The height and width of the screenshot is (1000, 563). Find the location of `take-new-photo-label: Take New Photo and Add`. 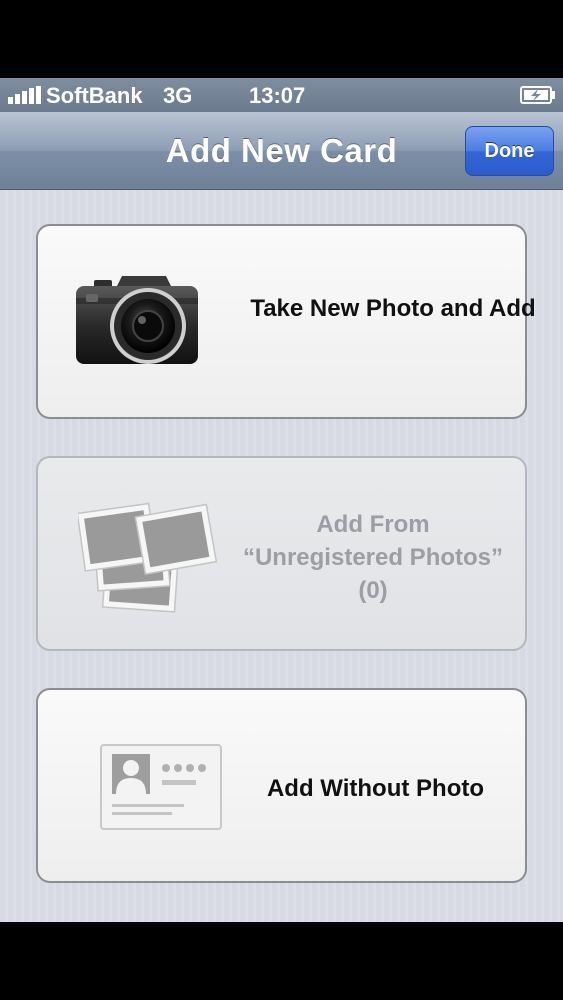

take-new-photo-label: Take New Photo and Add is located at coordinates (393, 308).